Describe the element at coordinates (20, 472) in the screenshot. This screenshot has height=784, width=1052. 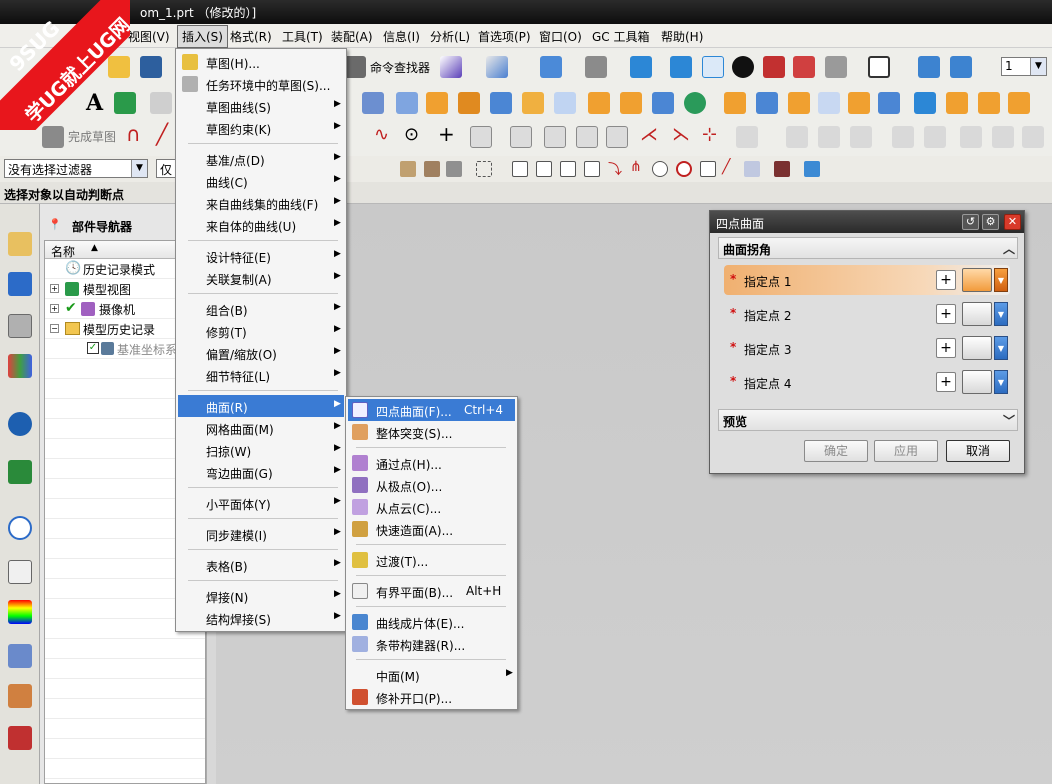
I see `history-icon` at that location.